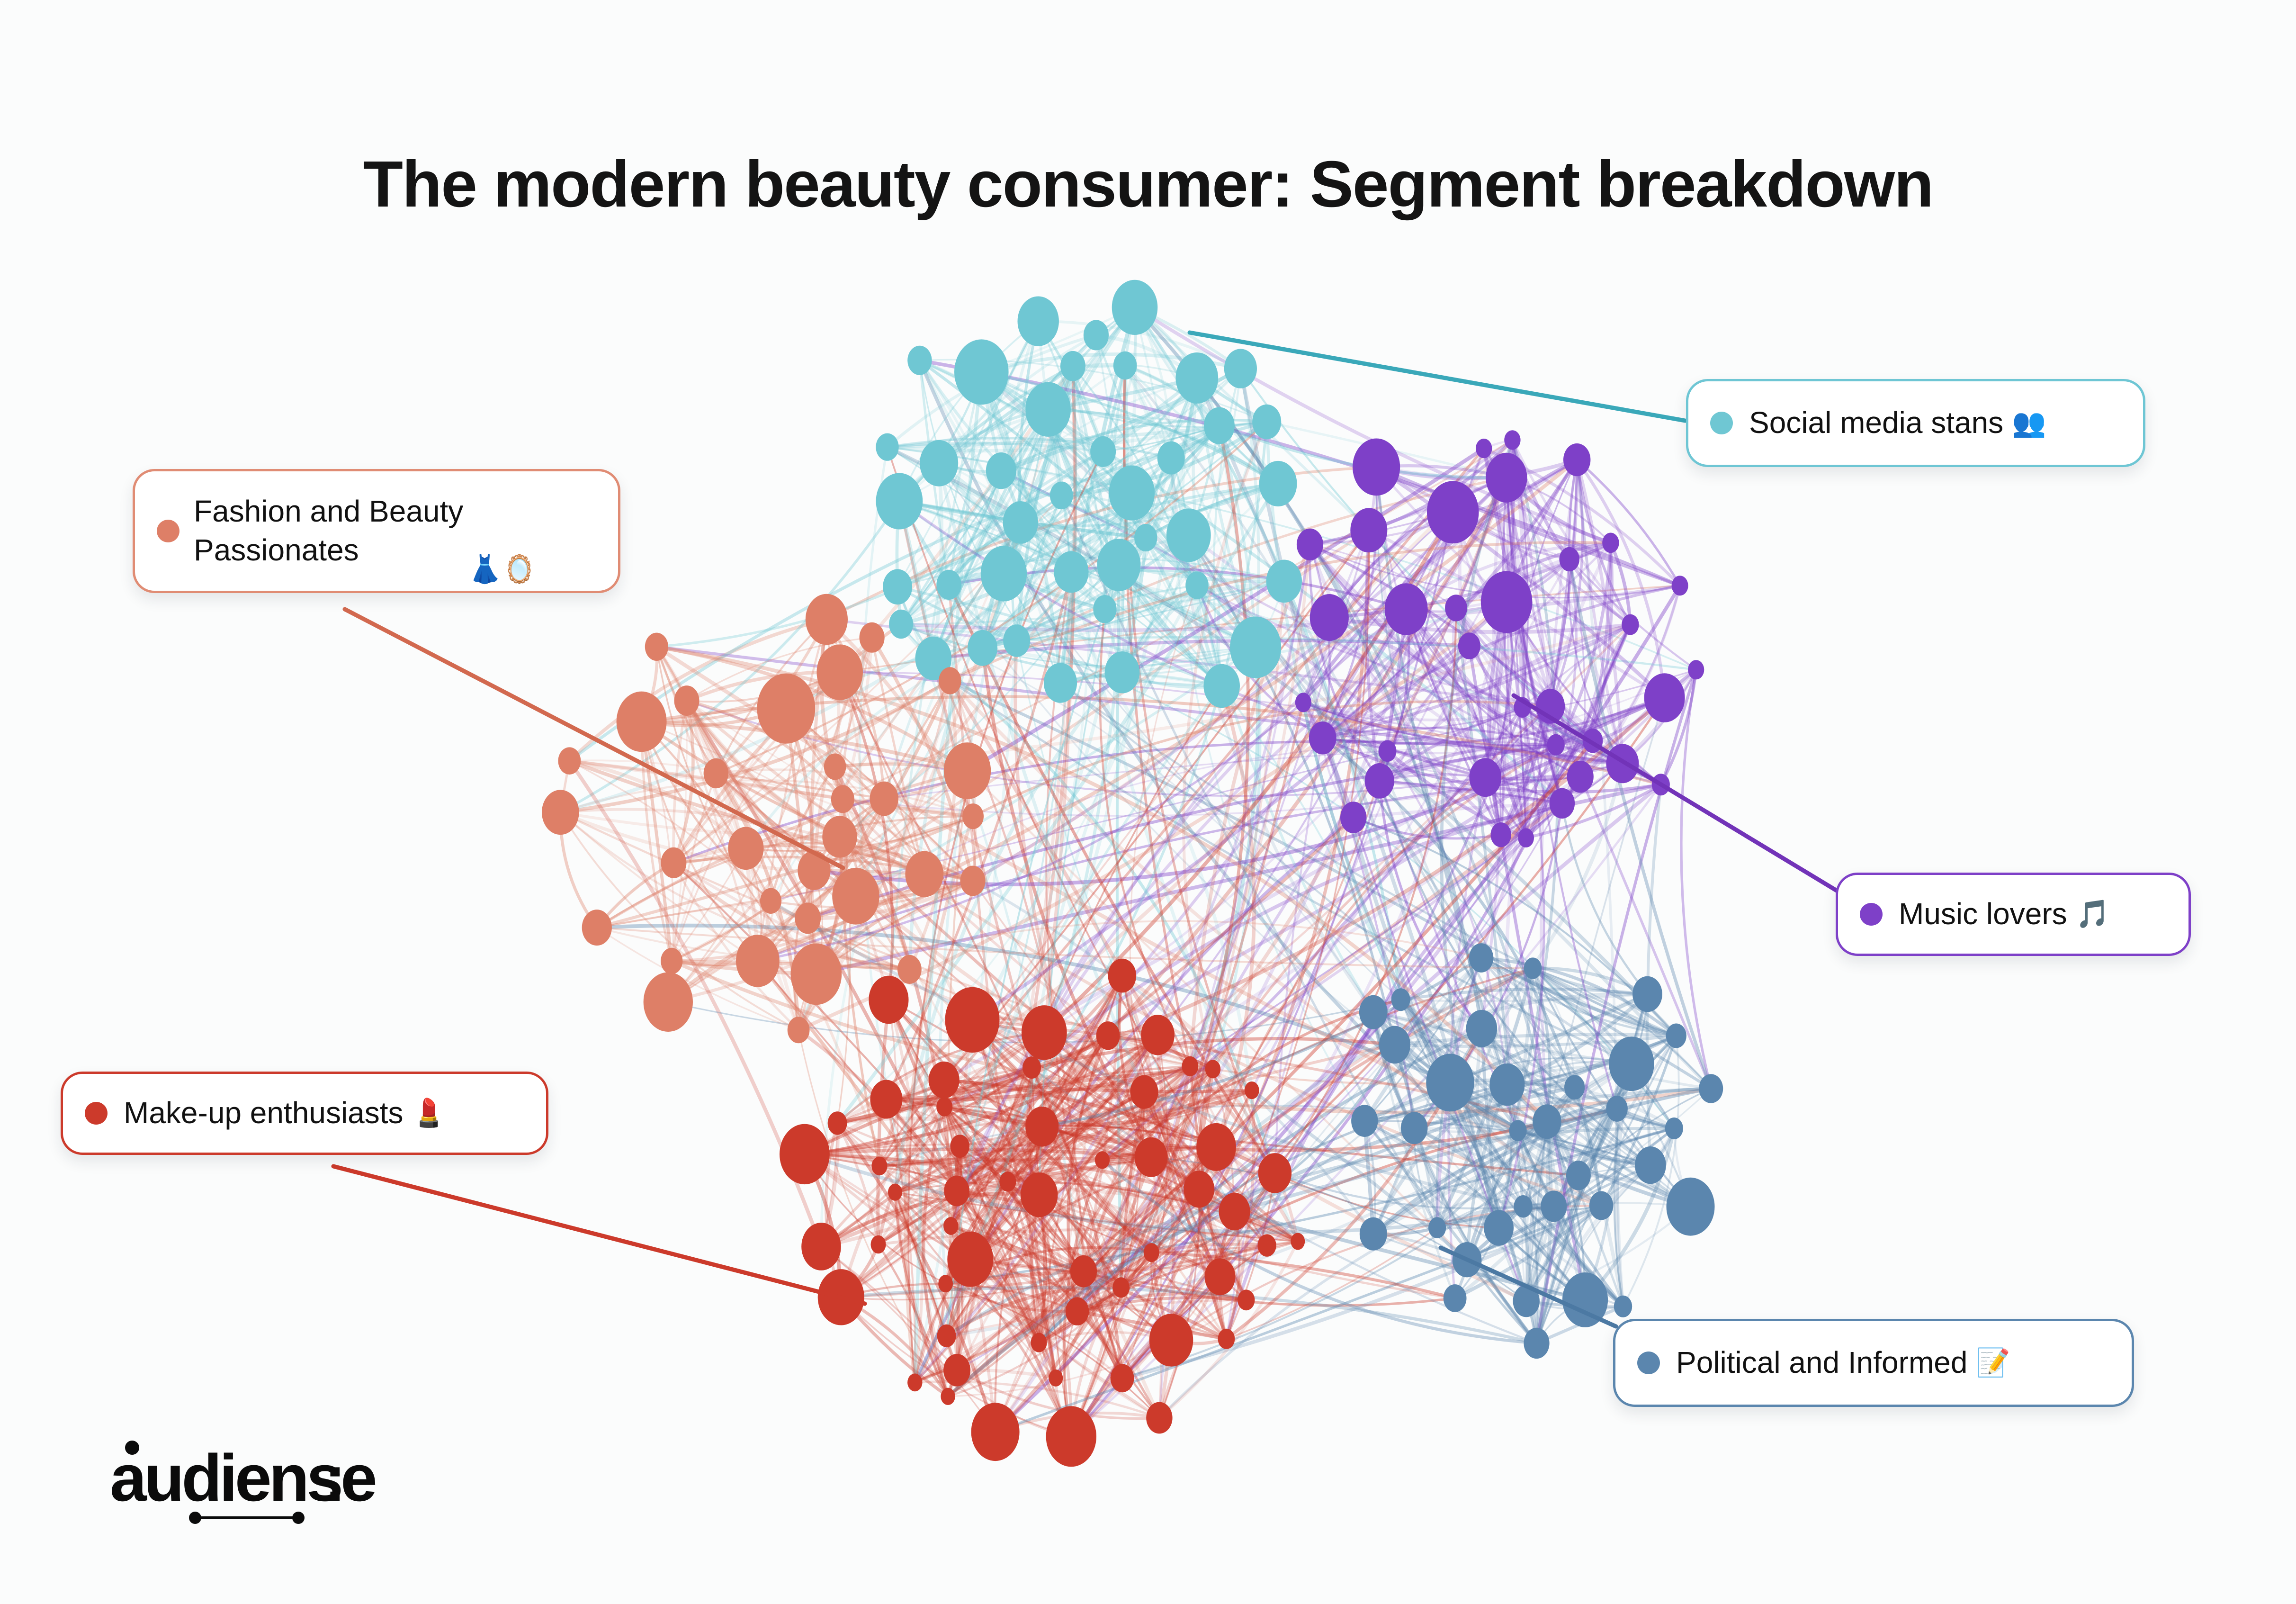 The height and width of the screenshot is (1604, 2296). I want to click on legend-callout-fashion-and-beauty-passionates: Fashion and Beauty Passionates 👗🪞, so click(376, 531).